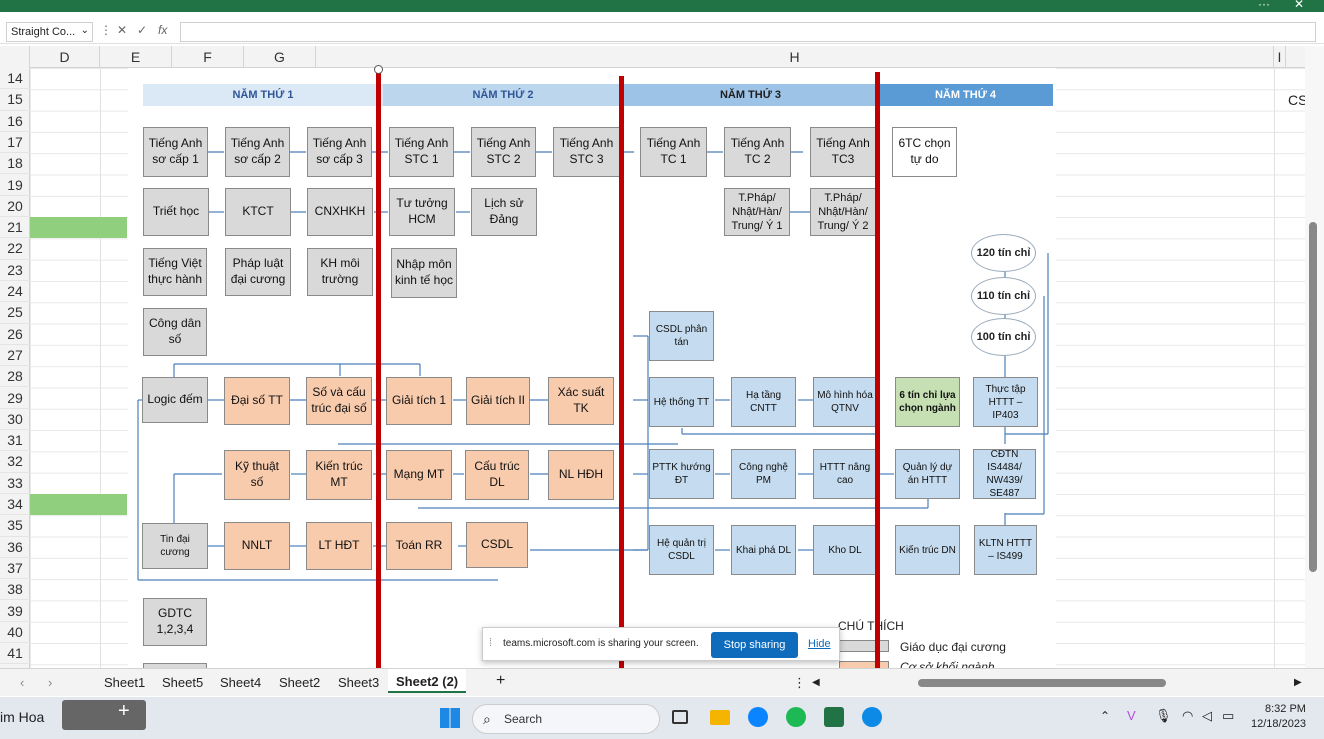 This screenshot has height=739, width=1324. What do you see at coordinates (566, 719) in the screenshot?
I see `taskbar-search: ⌕ Search` at bounding box center [566, 719].